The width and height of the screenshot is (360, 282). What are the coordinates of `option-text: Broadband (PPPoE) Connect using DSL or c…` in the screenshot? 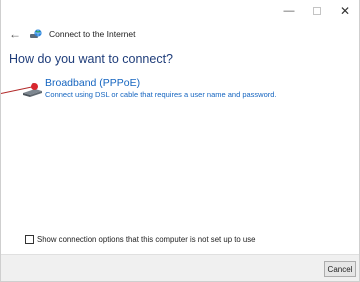 It's located at (161, 88).